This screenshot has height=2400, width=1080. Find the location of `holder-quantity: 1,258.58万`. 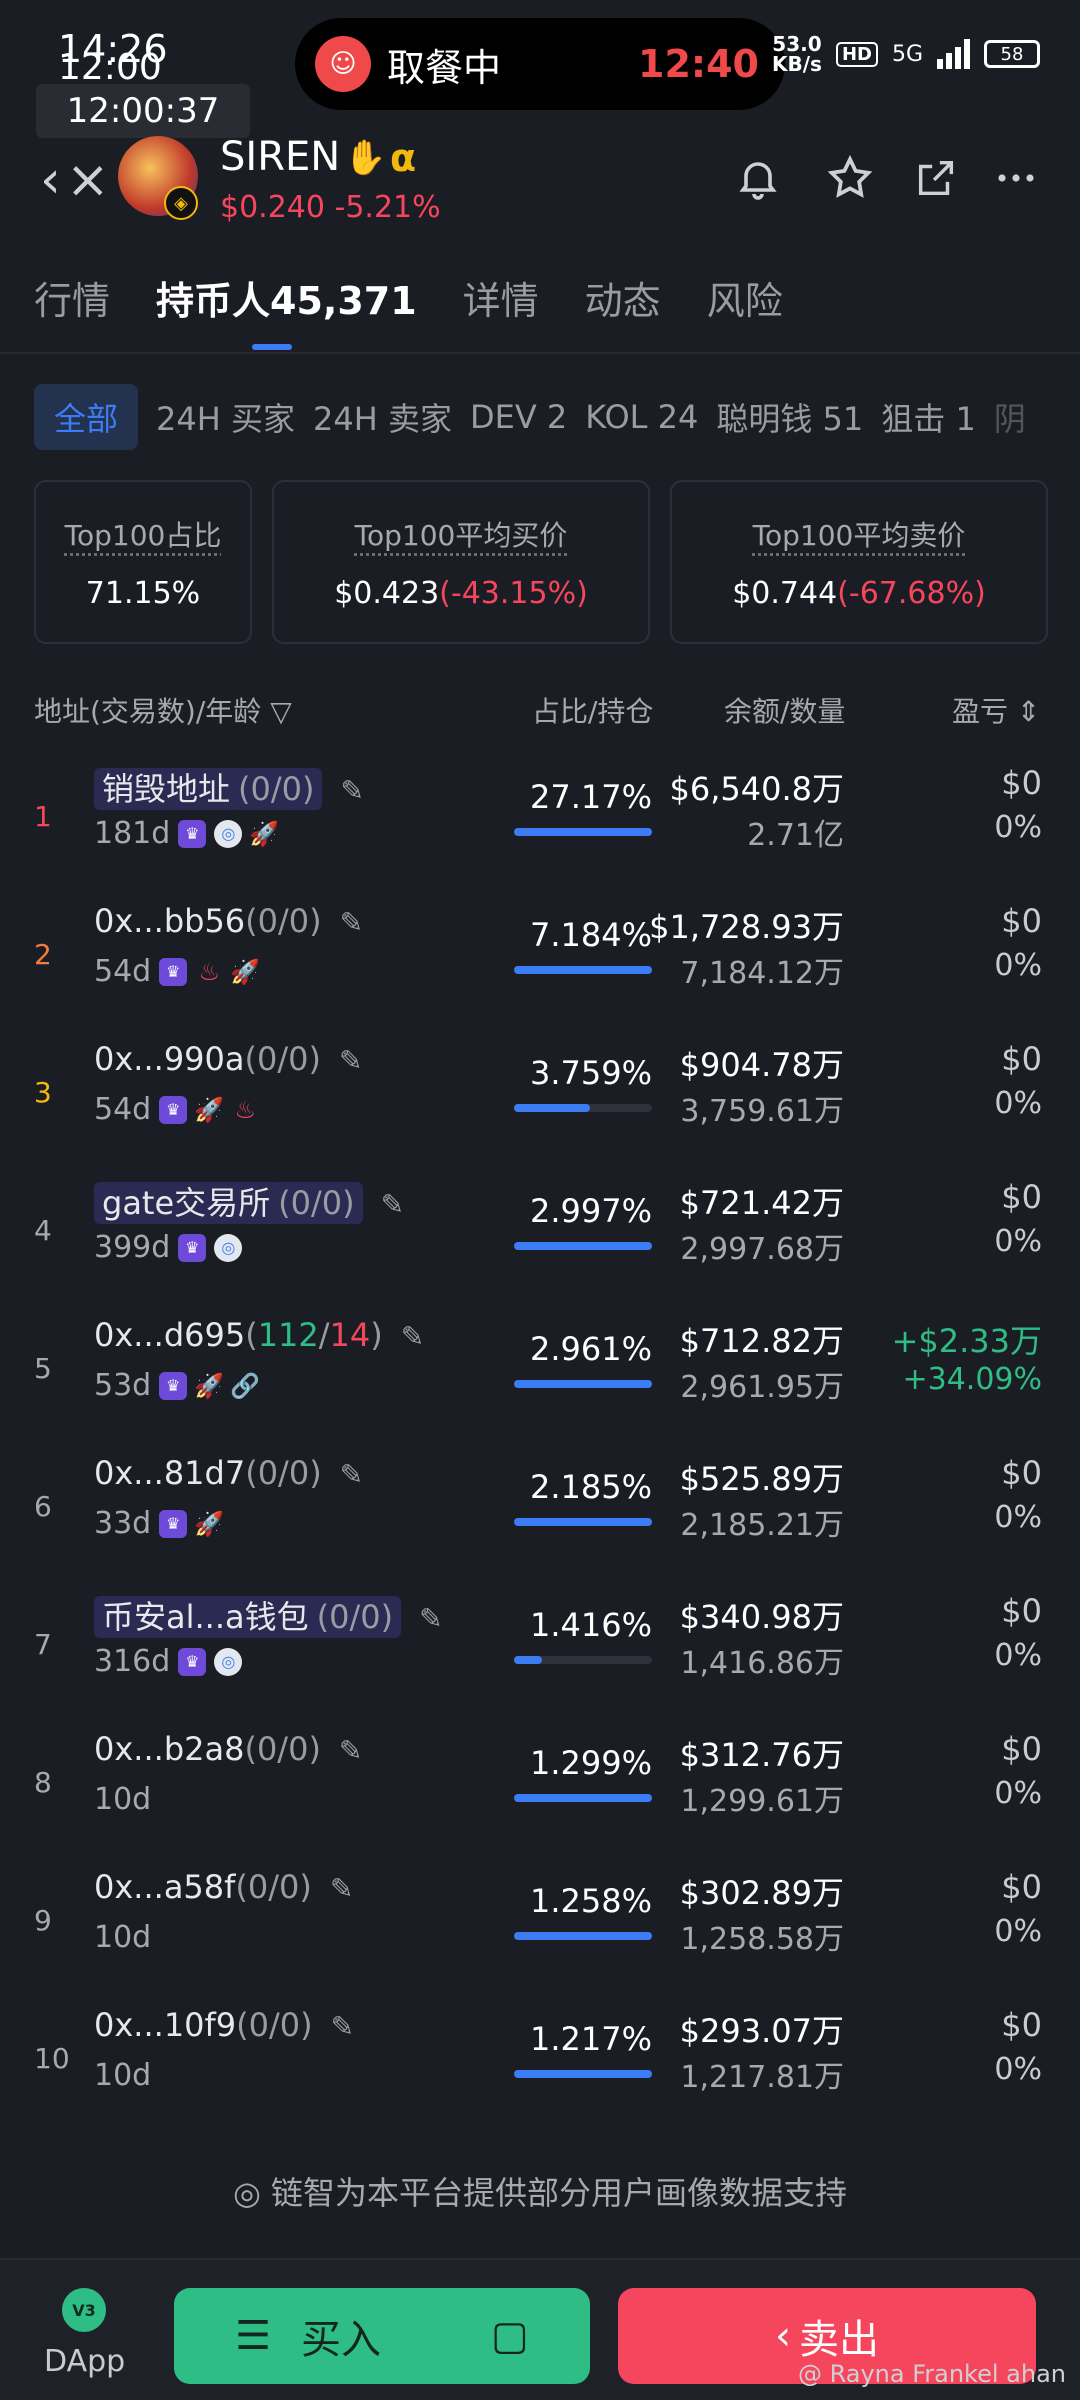

holder-quantity: 1,258.58万 is located at coordinates (762, 1939).